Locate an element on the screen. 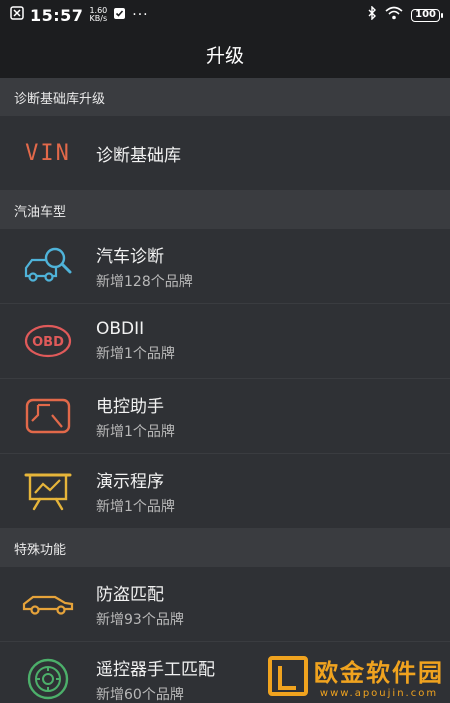  obd-icon-label: OBD is located at coordinates (48, 342).